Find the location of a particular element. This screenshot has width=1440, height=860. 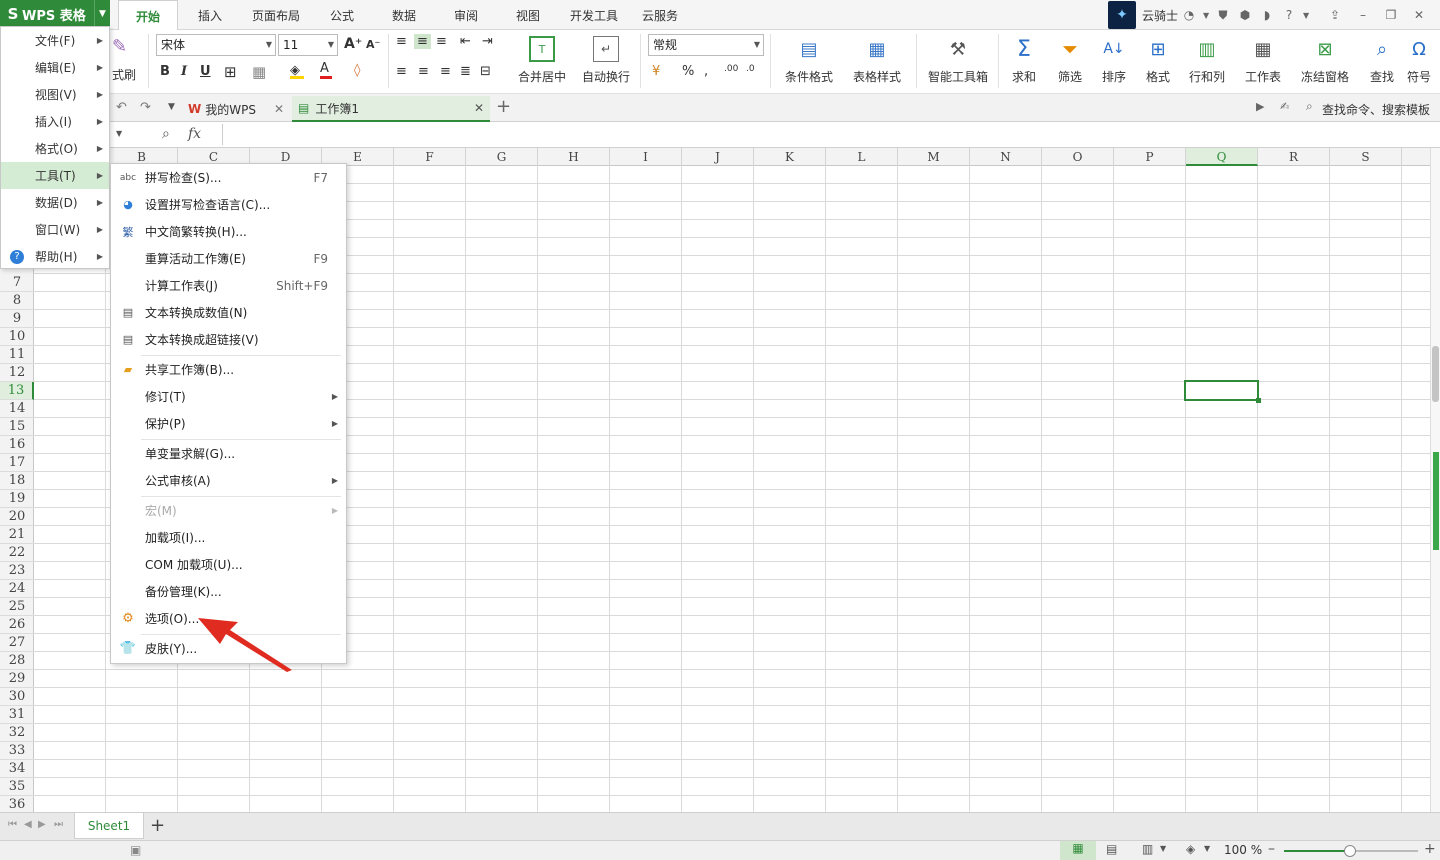

column-header: R is located at coordinates (1294, 157).